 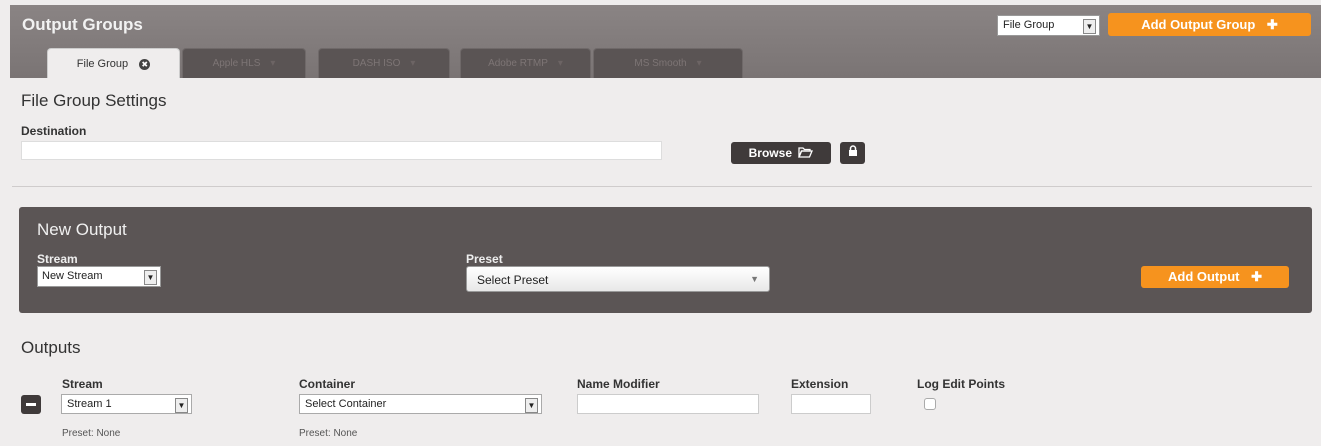 I want to click on new-output-preset-label: Preset, so click(x=484, y=259).